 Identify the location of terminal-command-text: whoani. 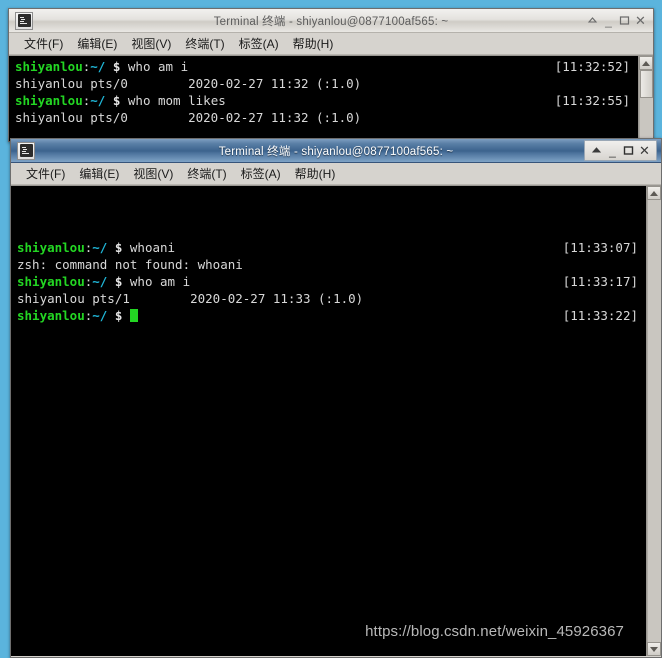
(152, 247).